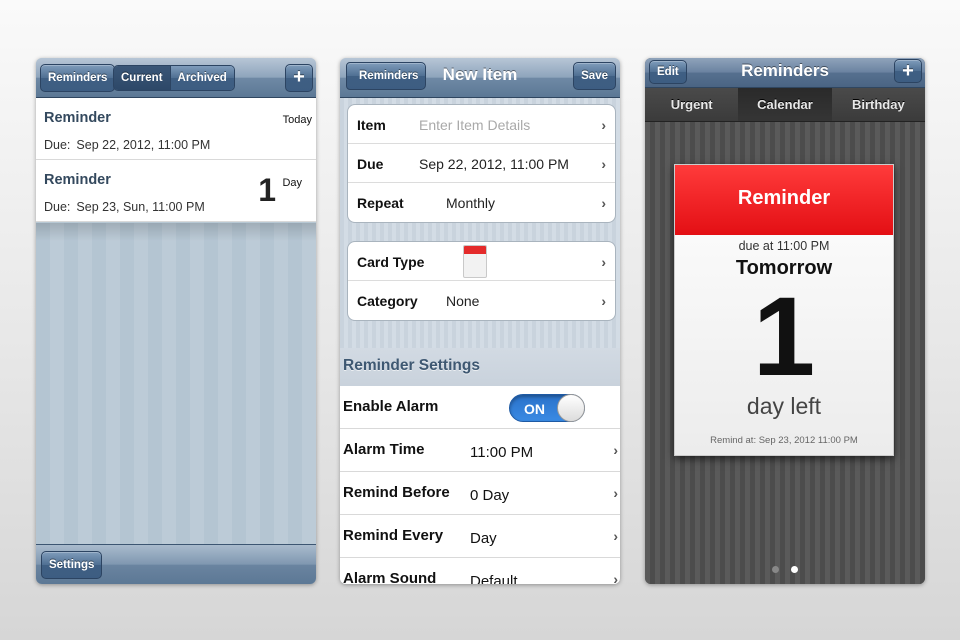 The height and width of the screenshot is (640, 960). I want to click on nav-bar: Edit Reminders +, so click(785, 73).